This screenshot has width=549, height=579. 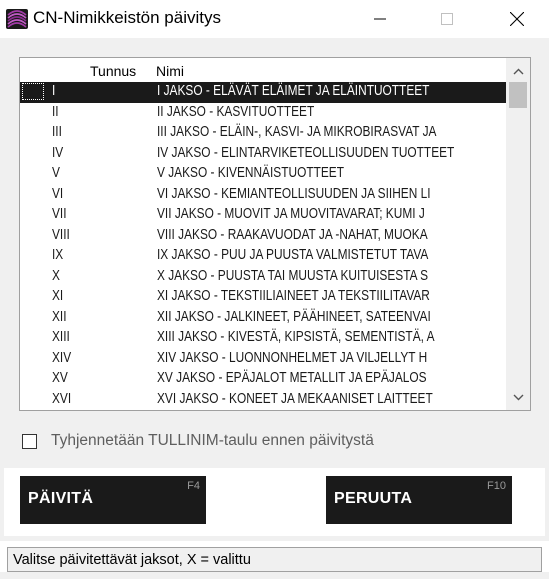 I want to click on row-code: IV, so click(x=58, y=152).